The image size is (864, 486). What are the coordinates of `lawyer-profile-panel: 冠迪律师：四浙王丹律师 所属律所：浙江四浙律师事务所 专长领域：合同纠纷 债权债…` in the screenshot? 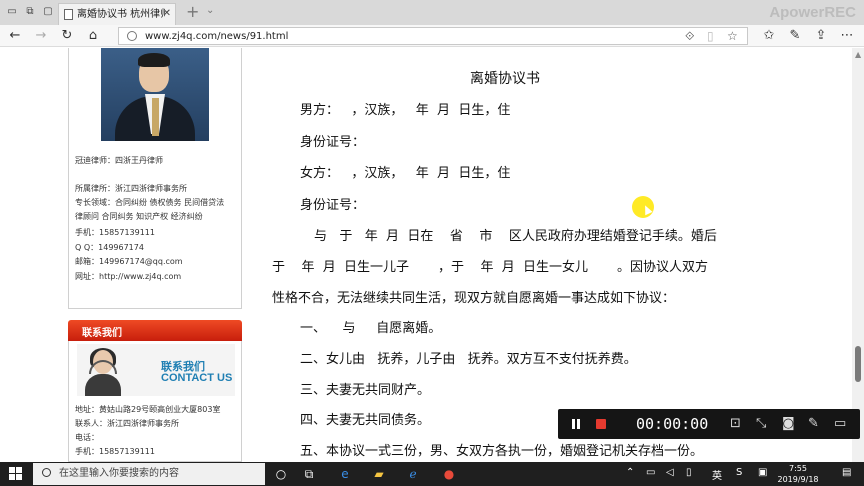 It's located at (155, 178).